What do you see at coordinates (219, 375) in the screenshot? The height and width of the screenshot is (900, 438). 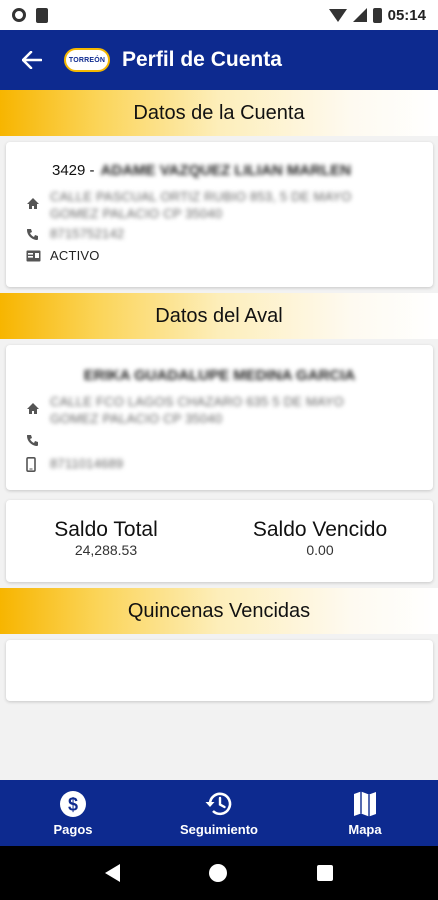 I see `guarantor-name: ERIKA GUADALUPE MEDINA GARCIA` at bounding box center [219, 375].